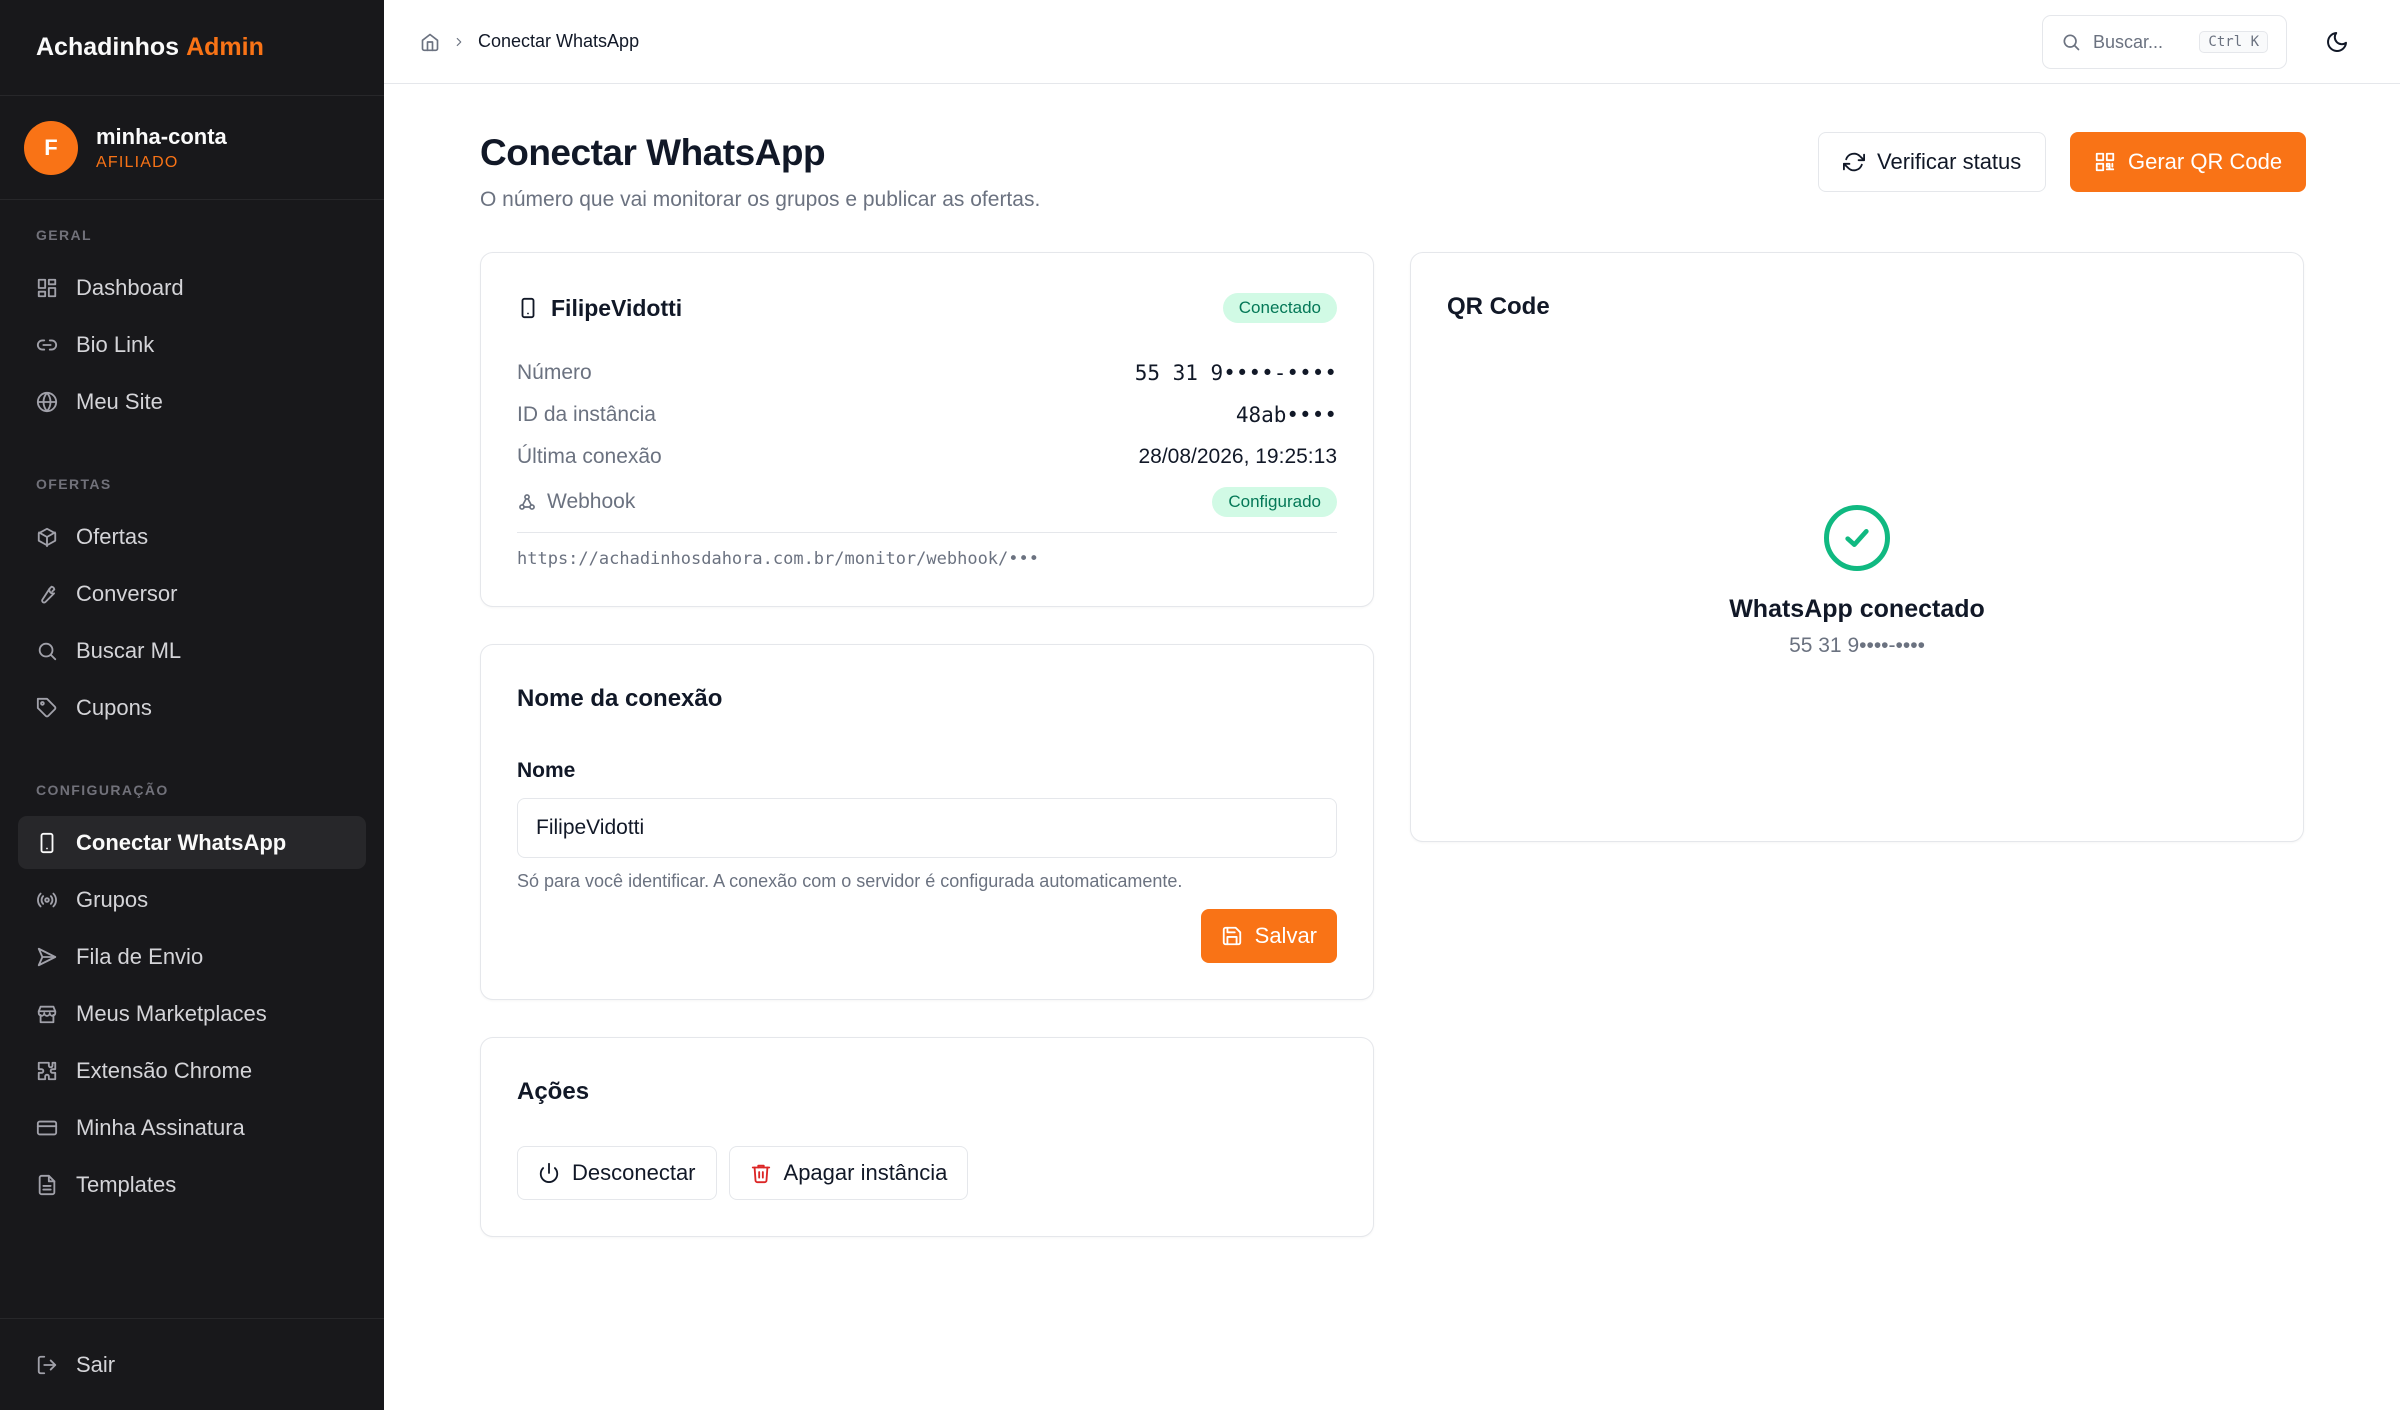 The height and width of the screenshot is (1410, 2400). Describe the element at coordinates (47, 344) in the screenshot. I see `link-icon` at that location.